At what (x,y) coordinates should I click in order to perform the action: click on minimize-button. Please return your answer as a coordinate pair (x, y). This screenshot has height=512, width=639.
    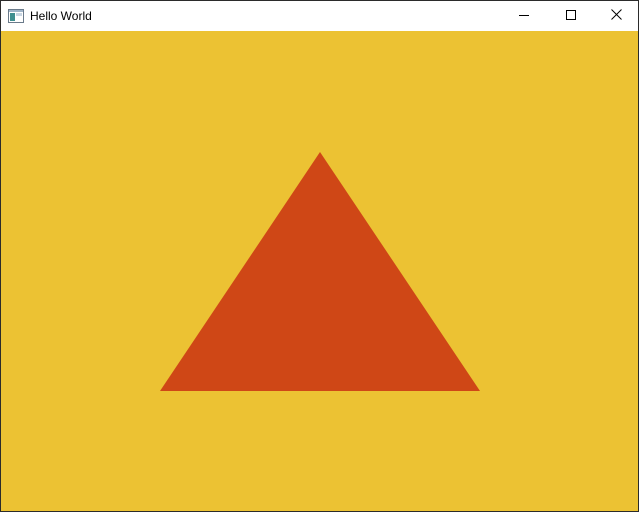
    Looking at the image, I should click on (524, 16).